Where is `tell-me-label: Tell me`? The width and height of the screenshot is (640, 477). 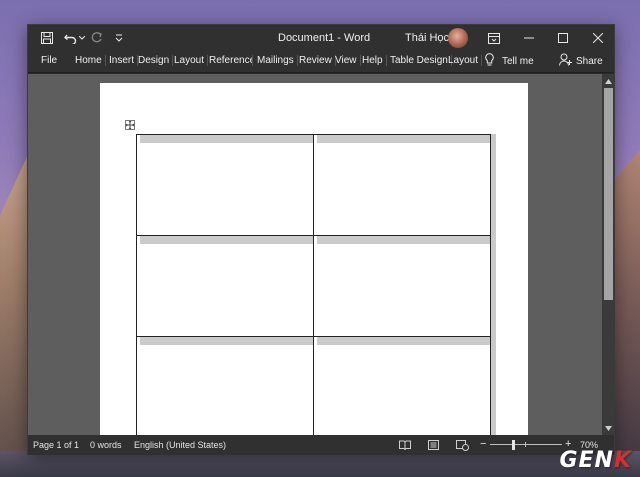
tell-me-label: Tell me is located at coordinates (518, 61).